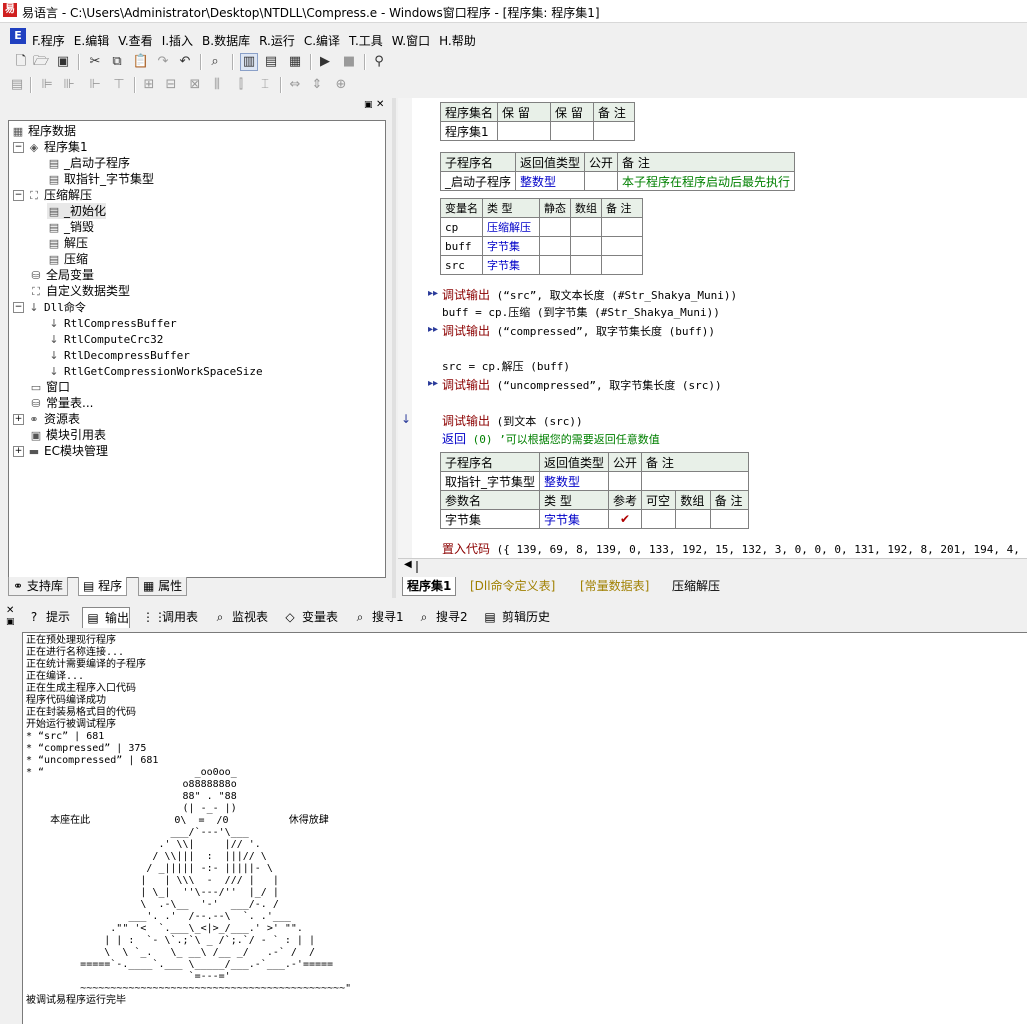  What do you see at coordinates (151, 586) in the screenshot?
I see `properties-icon: ▦` at bounding box center [151, 586].